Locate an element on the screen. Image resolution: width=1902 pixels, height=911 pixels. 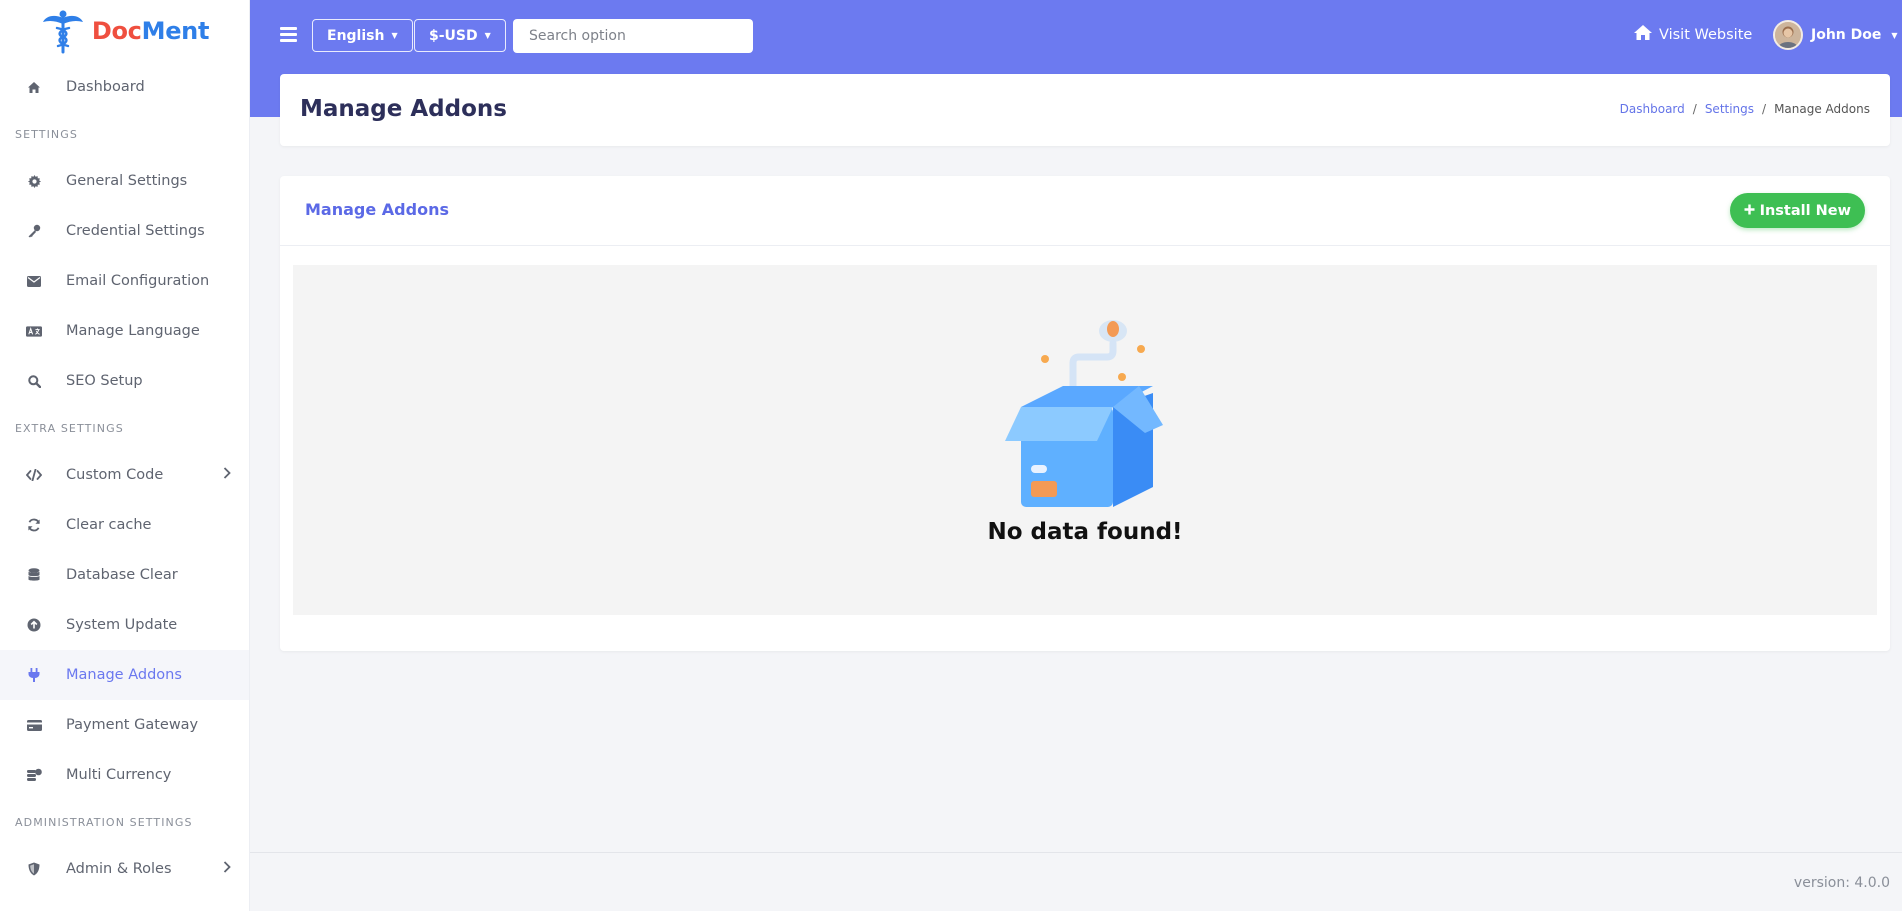
search-input is located at coordinates (633, 36).